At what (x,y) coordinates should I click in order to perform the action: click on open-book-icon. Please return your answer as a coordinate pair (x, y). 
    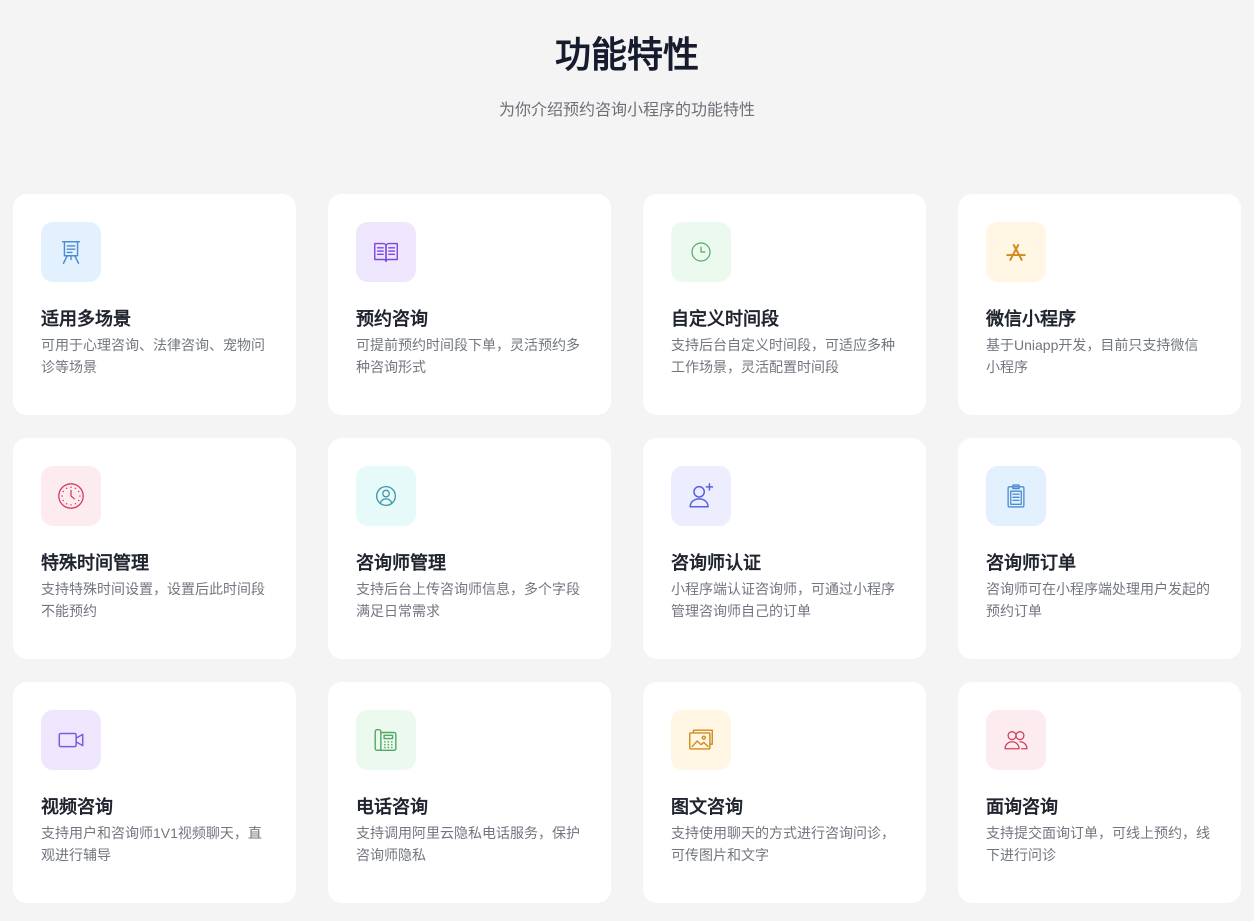
    Looking at the image, I should click on (386, 252).